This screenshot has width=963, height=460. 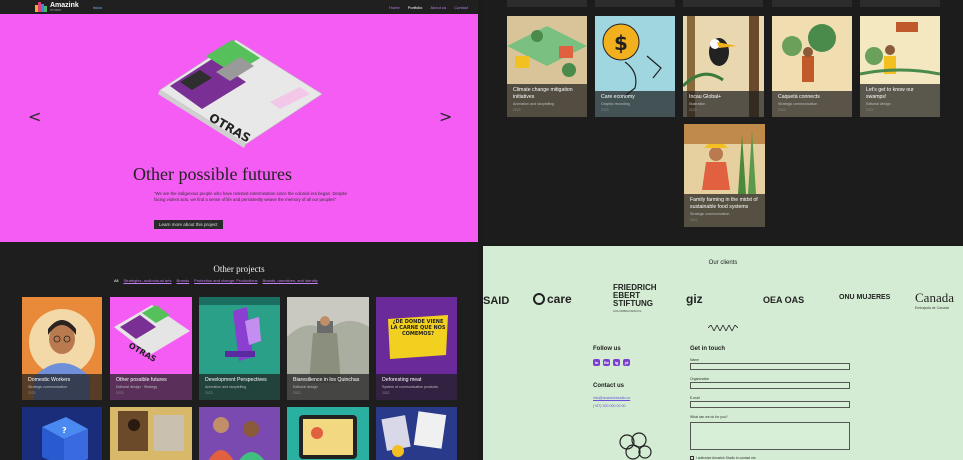 I want to click on clients-title: Our clients, so click(x=723, y=263).